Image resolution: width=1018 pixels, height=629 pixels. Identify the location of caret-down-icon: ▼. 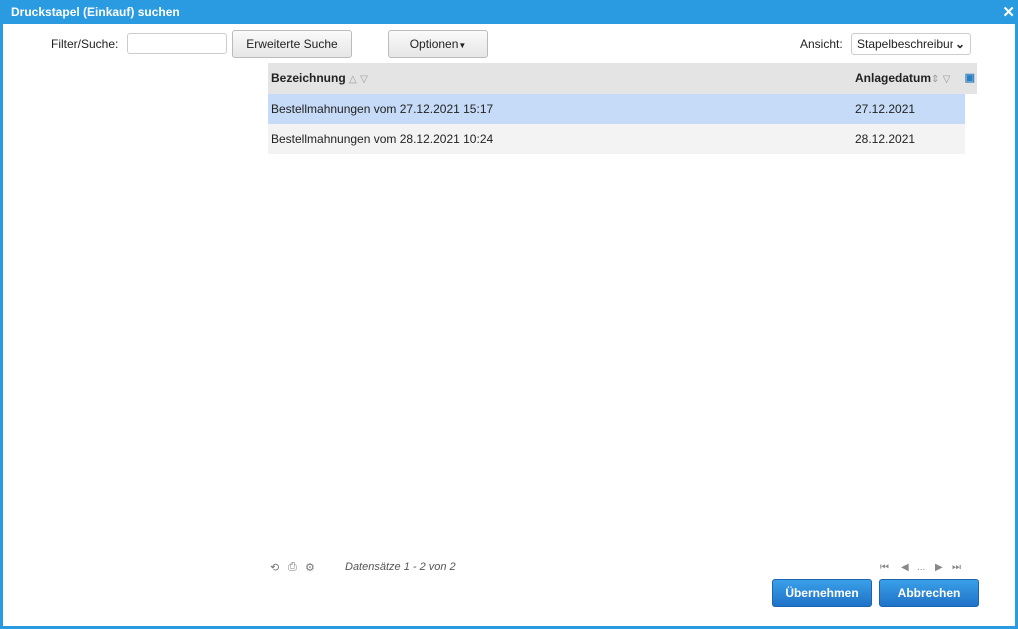
(462, 45).